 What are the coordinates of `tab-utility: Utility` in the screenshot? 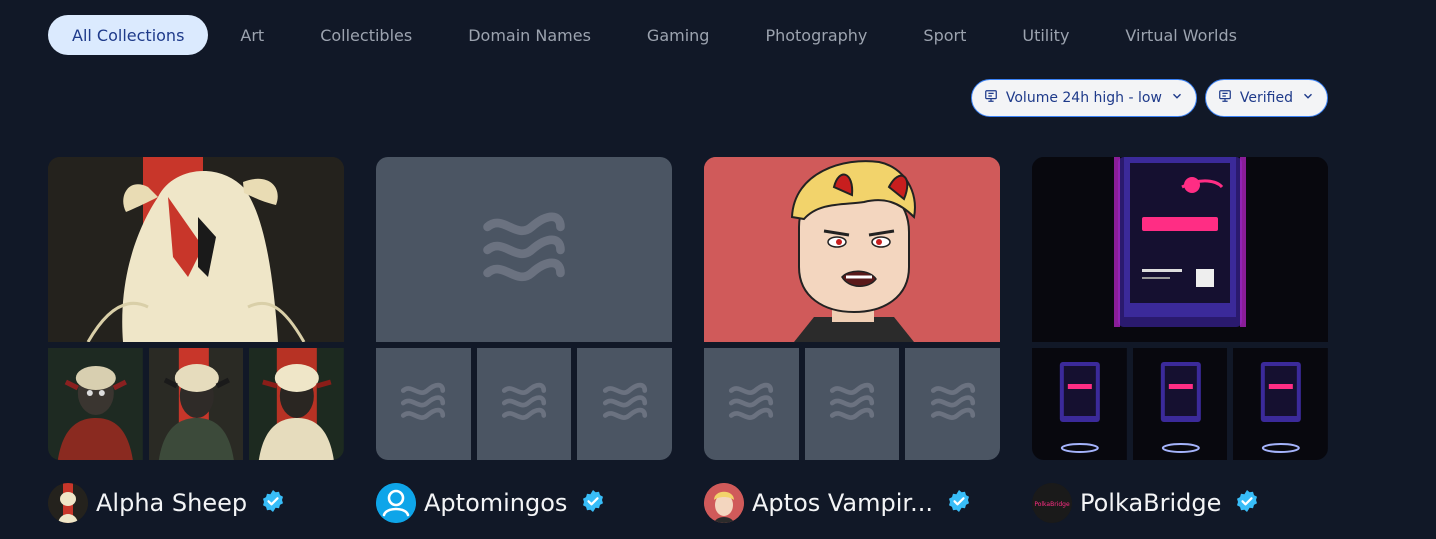 It's located at (1045, 35).